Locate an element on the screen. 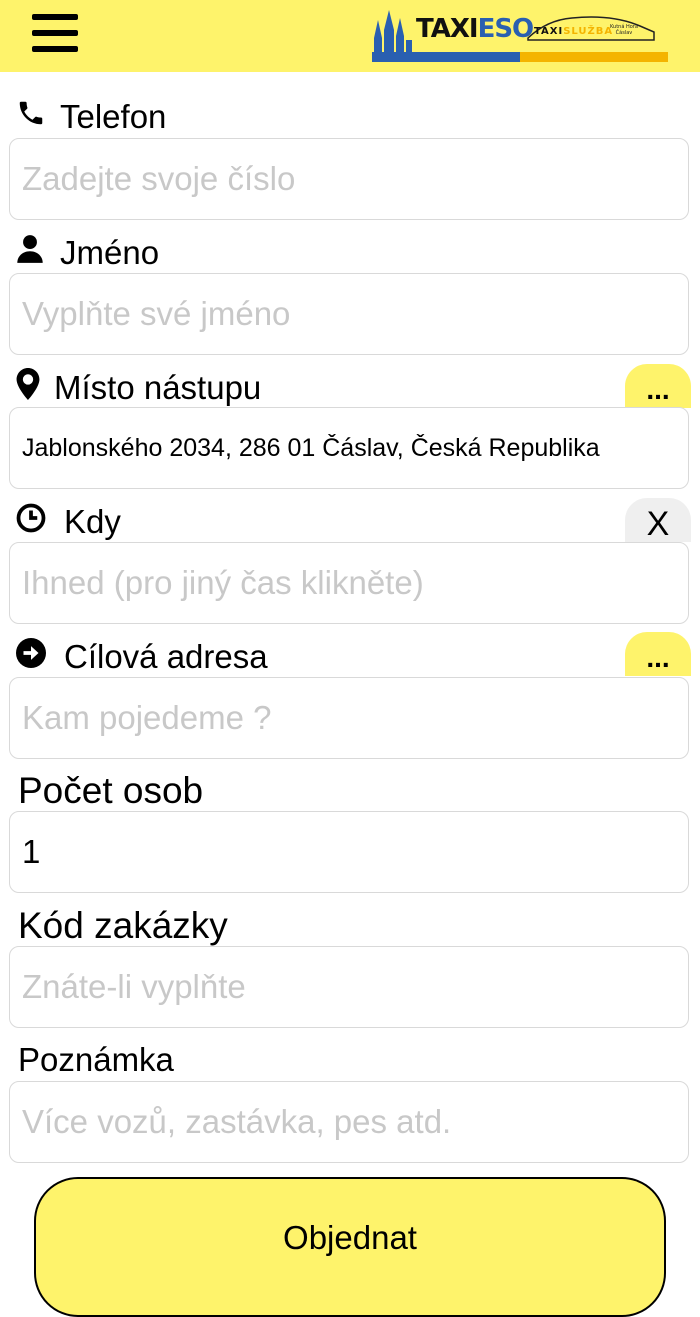 Image resolution: width=700 pixels, height=1317 pixels. name-input is located at coordinates (349, 314).